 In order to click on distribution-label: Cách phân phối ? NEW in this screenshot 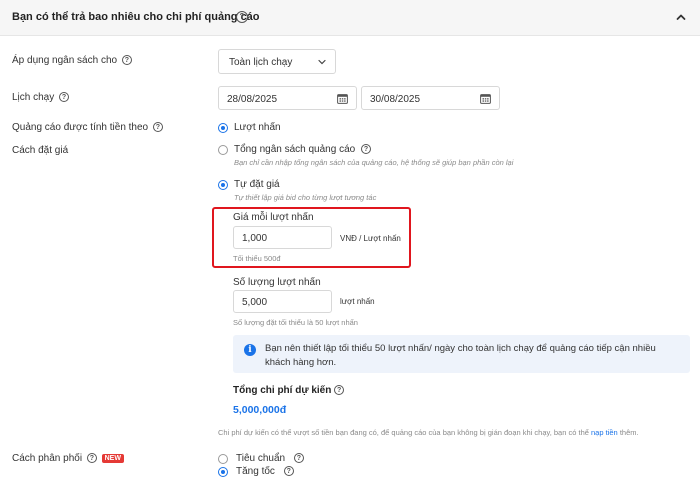, I will do `click(68, 458)`.